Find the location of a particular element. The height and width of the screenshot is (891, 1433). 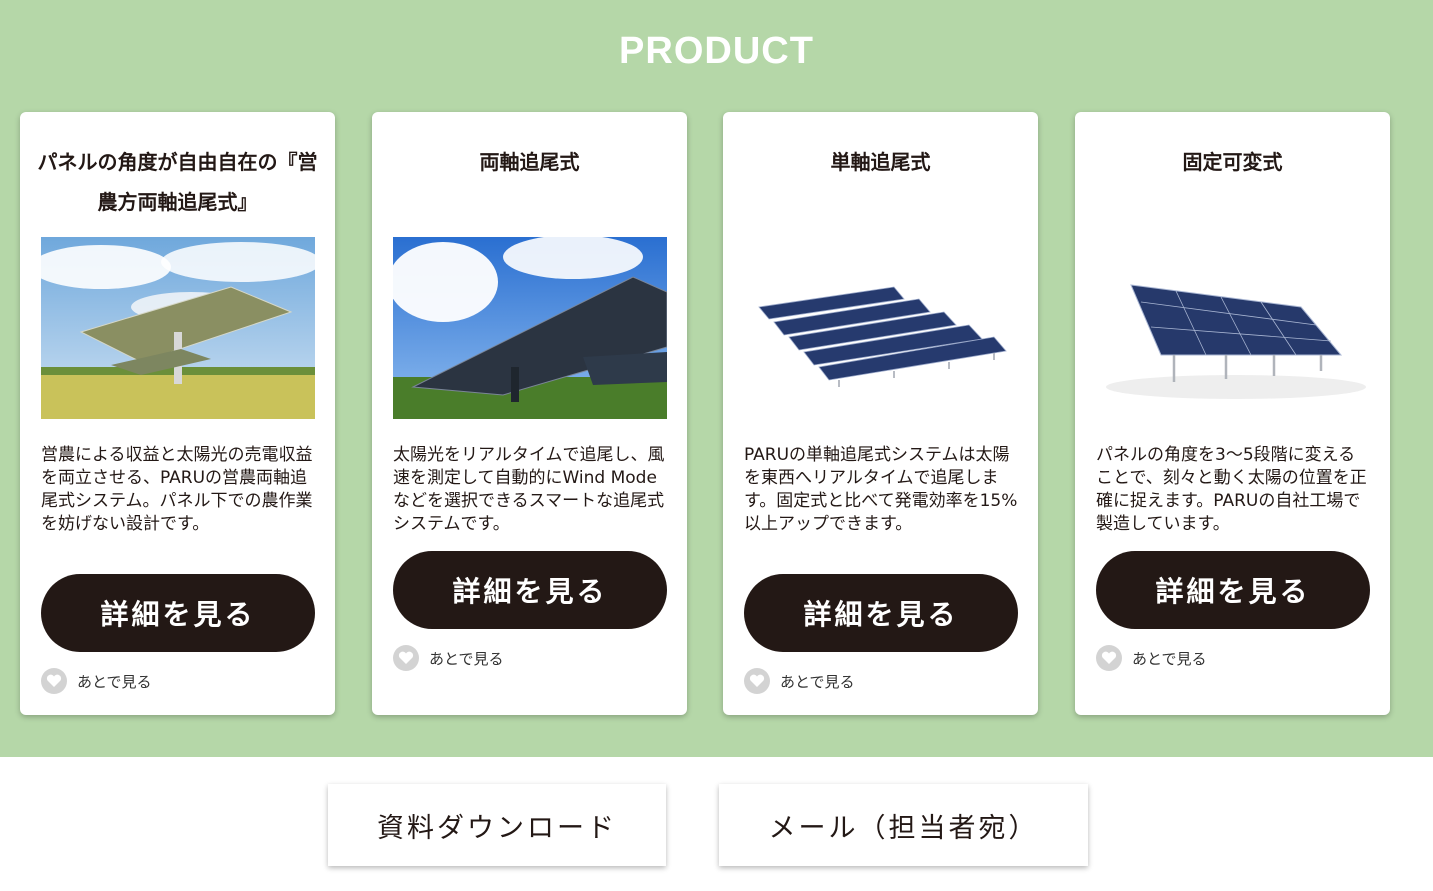

fixed-variable-solar-photo is located at coordinates (1233, 328).